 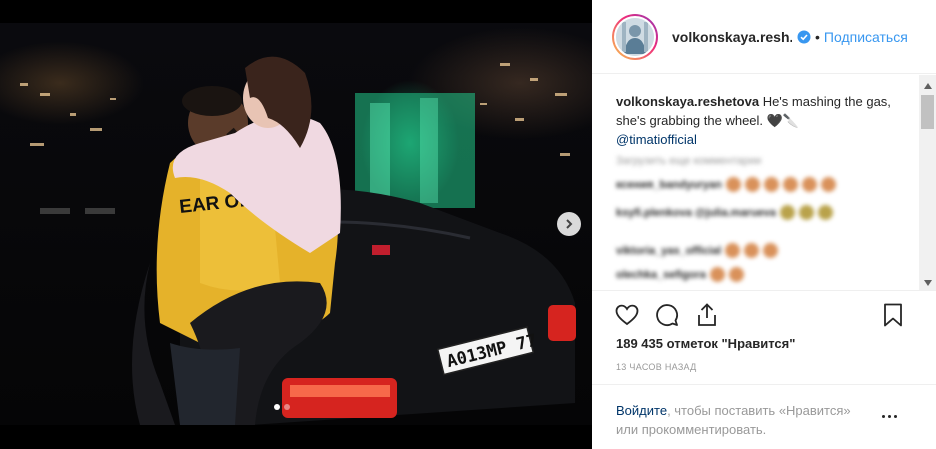 I want to click on likes-count: 189 435 отметок "Нравится", so click(x=705, y=343).